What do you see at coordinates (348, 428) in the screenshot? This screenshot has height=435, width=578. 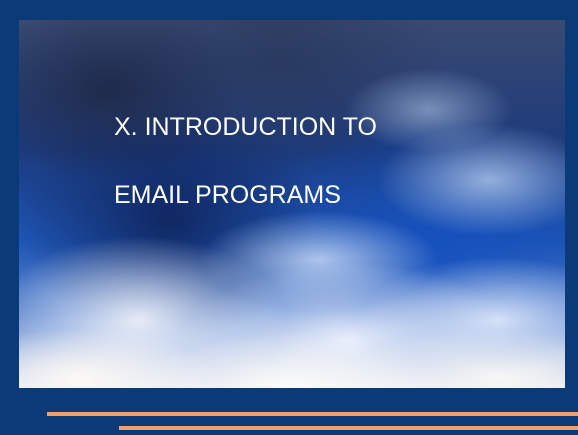 I see `accent-line-bottom` at bounding box center [348, 428].